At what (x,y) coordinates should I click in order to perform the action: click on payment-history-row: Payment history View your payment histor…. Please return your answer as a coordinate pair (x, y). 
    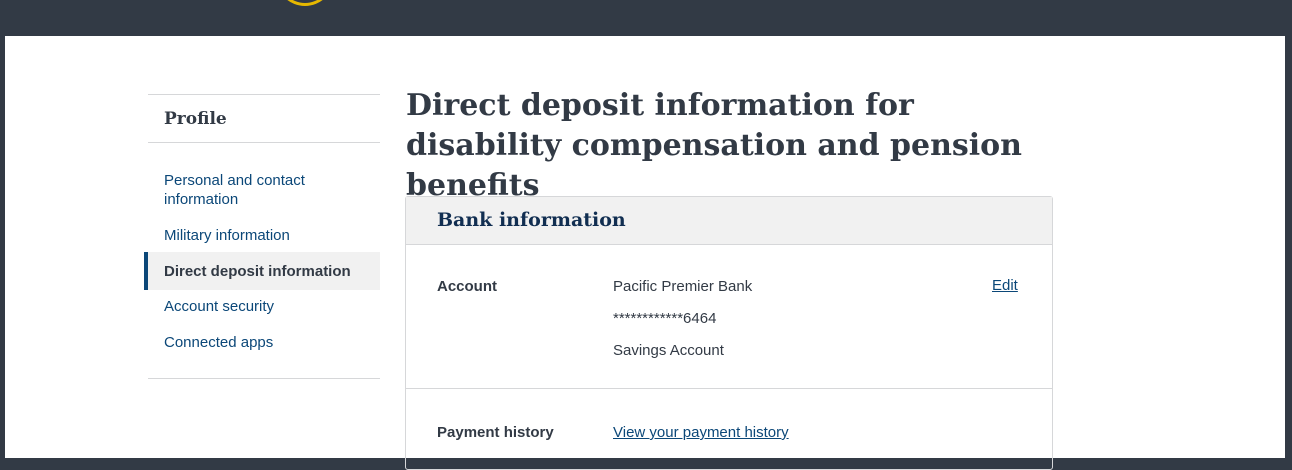
    Looking at the image, I should click on (729, 429).